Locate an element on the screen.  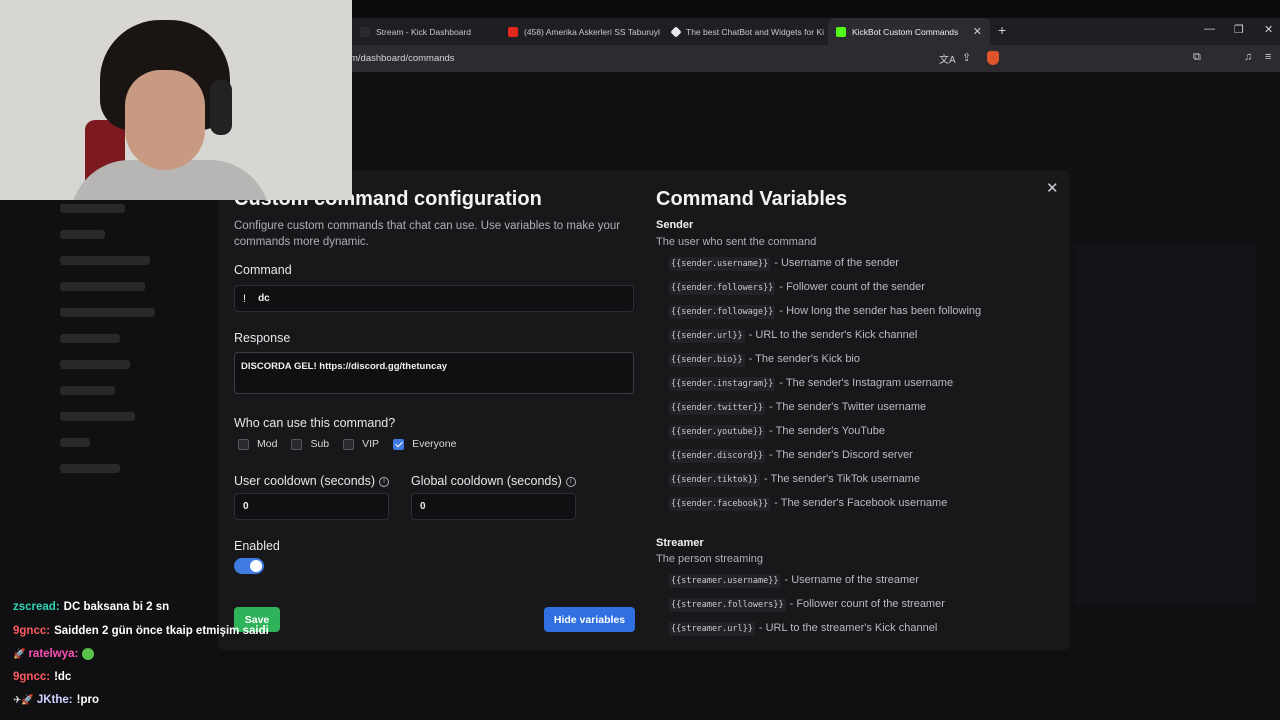
kickbot-favicon-icon is located at coordinates (841, 31).